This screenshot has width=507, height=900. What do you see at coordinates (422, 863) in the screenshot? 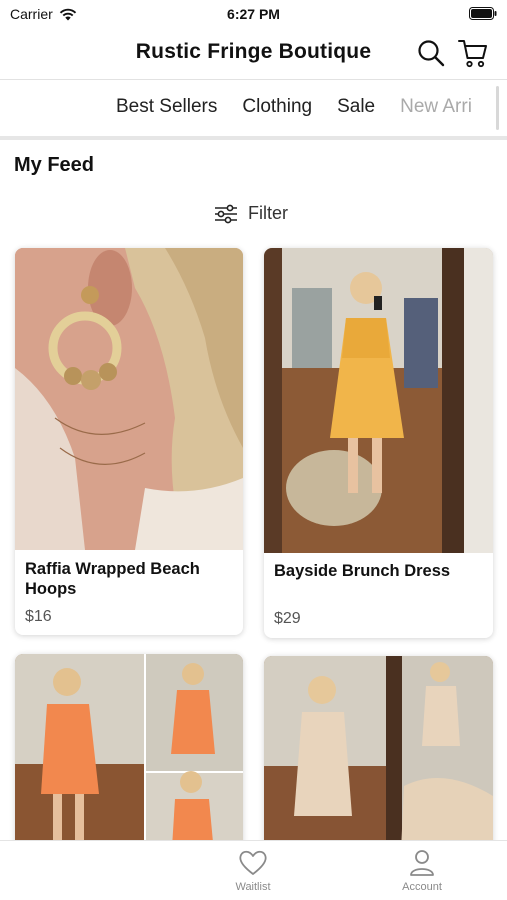
I see `person-icon` at bounding box center [422, 863].